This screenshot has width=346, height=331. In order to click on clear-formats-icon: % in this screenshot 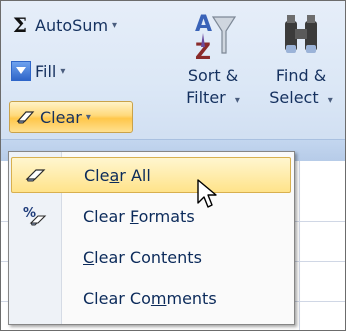, I will do `click(35, 216)`.